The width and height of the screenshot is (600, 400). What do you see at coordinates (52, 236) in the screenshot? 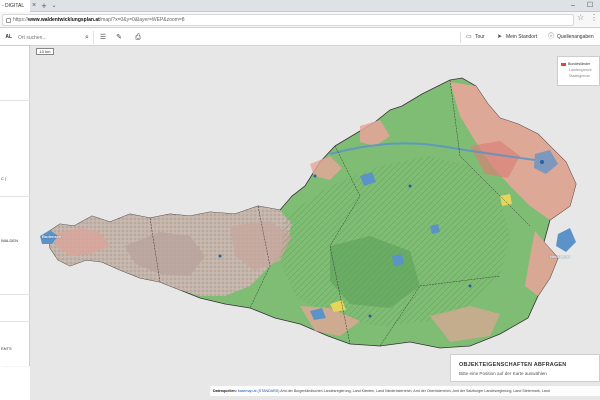
I see `map-label-bodensee: Bodensee` at bounding box center [52, 236].